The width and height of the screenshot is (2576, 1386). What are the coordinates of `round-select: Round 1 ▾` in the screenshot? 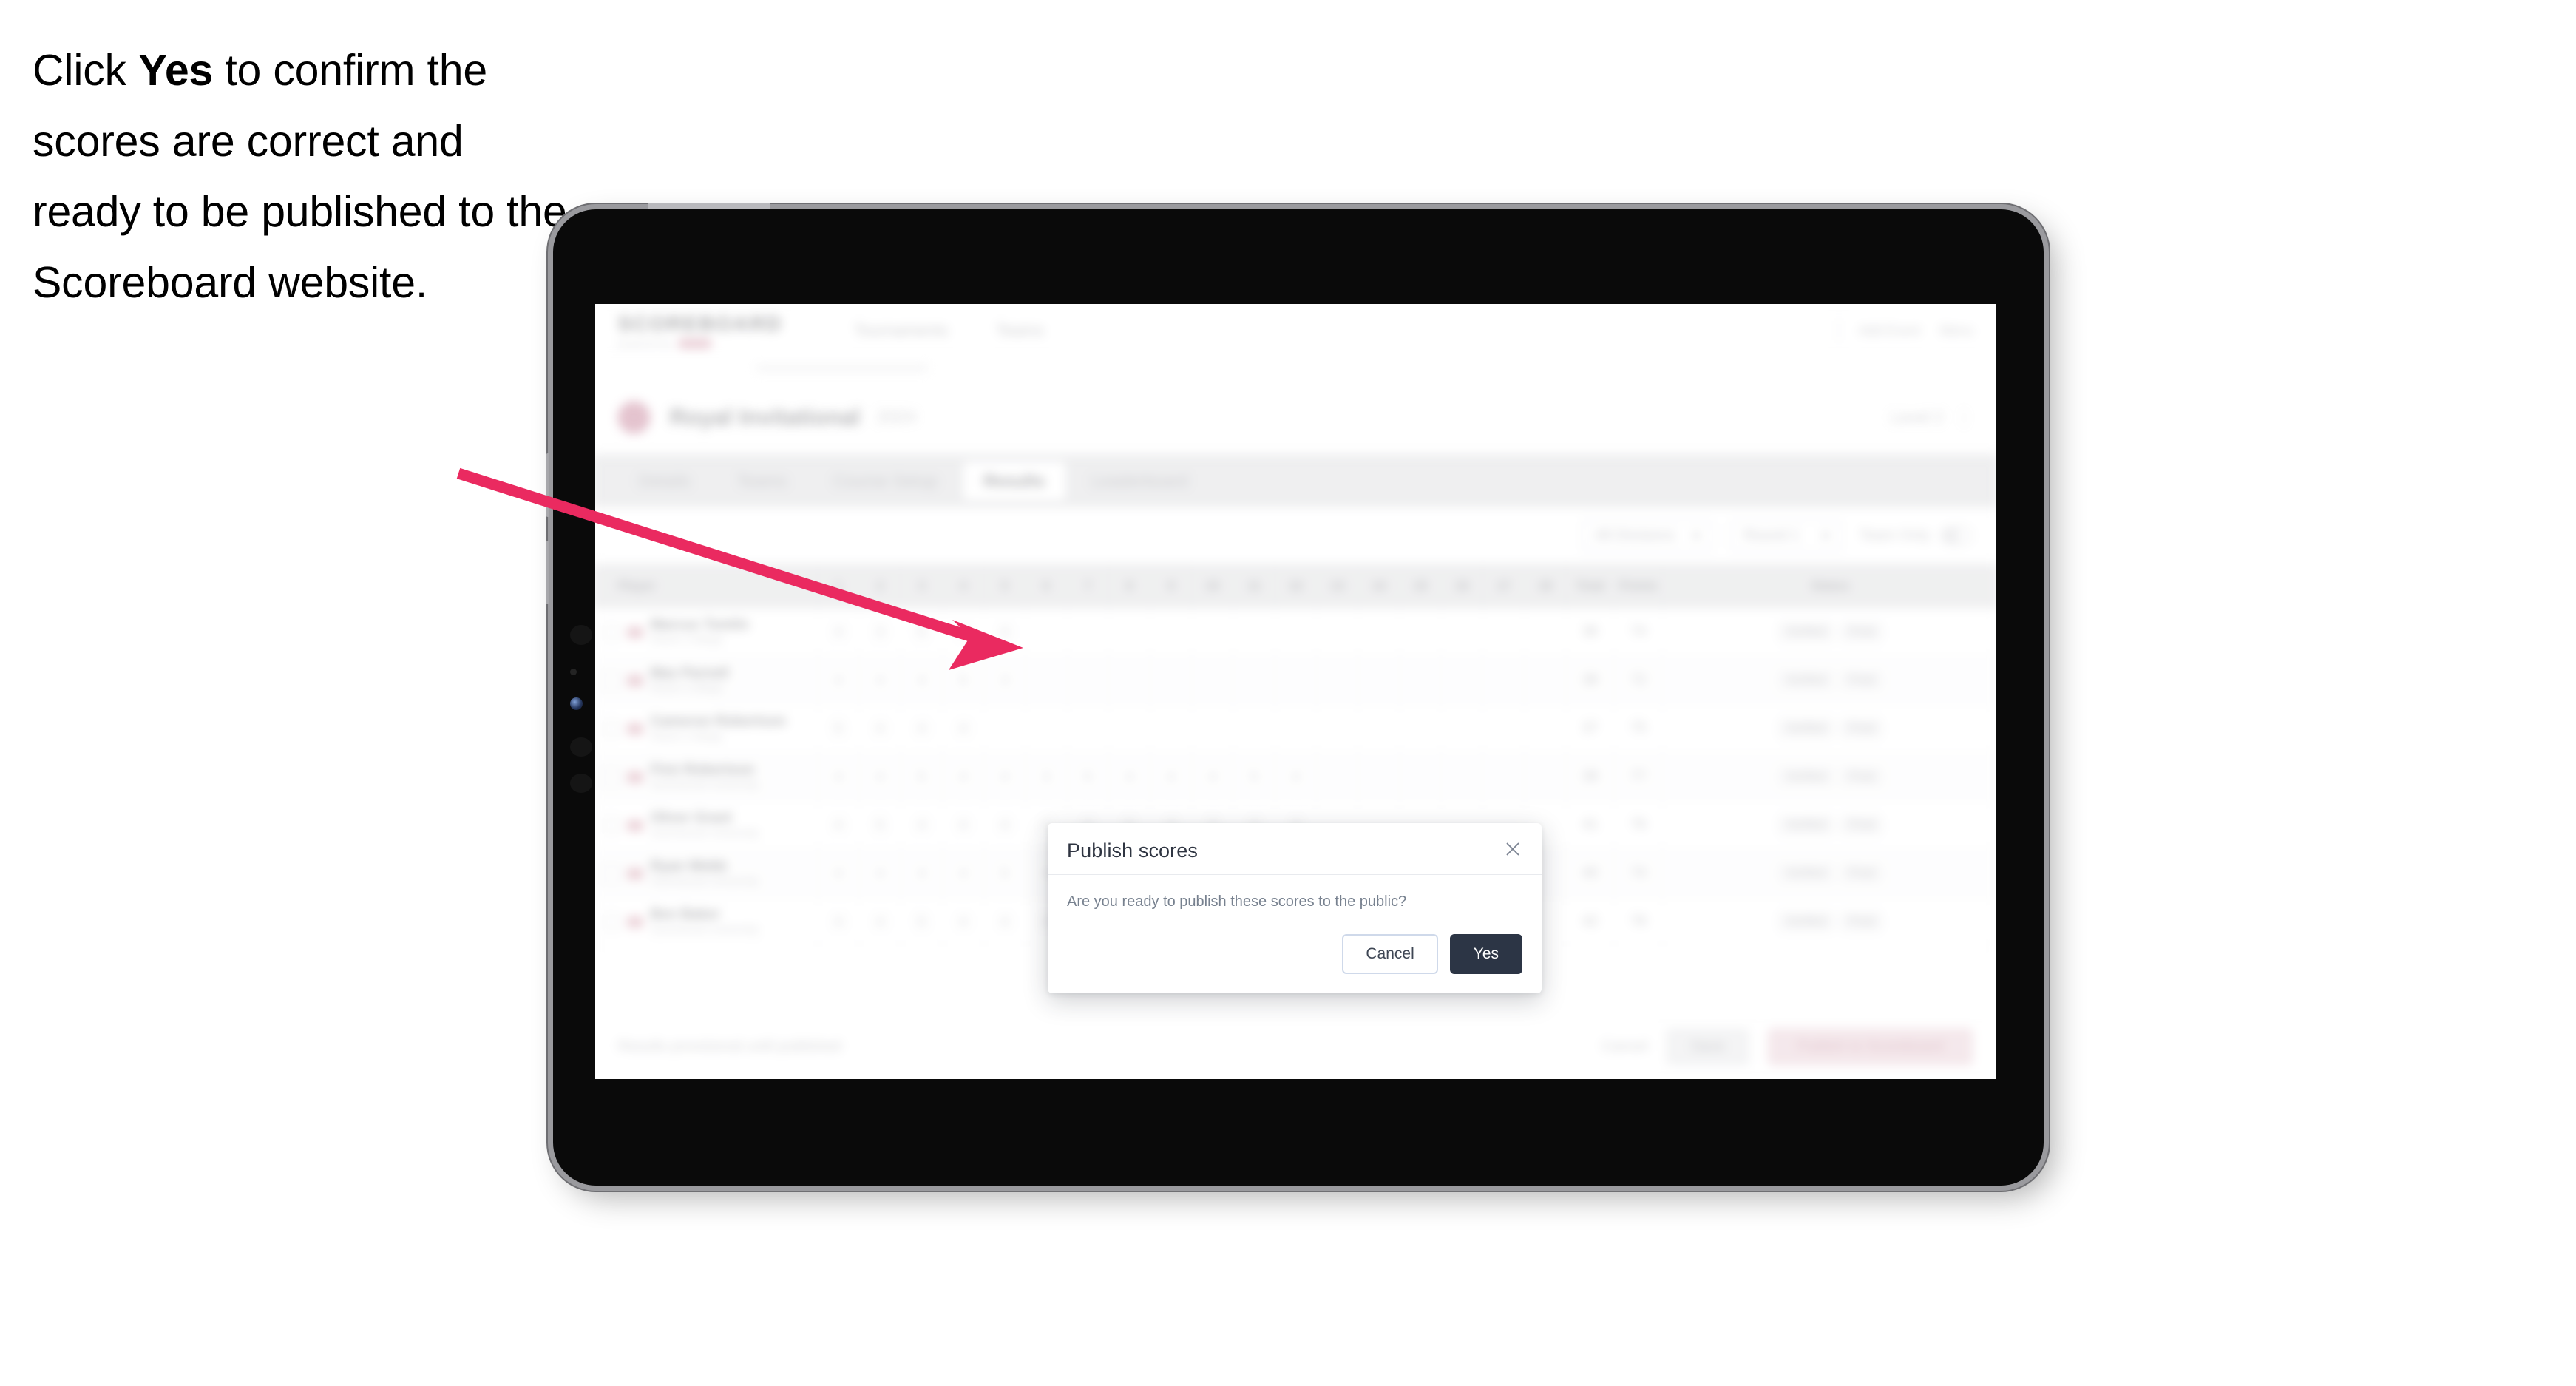 It's located at (1786, 535).